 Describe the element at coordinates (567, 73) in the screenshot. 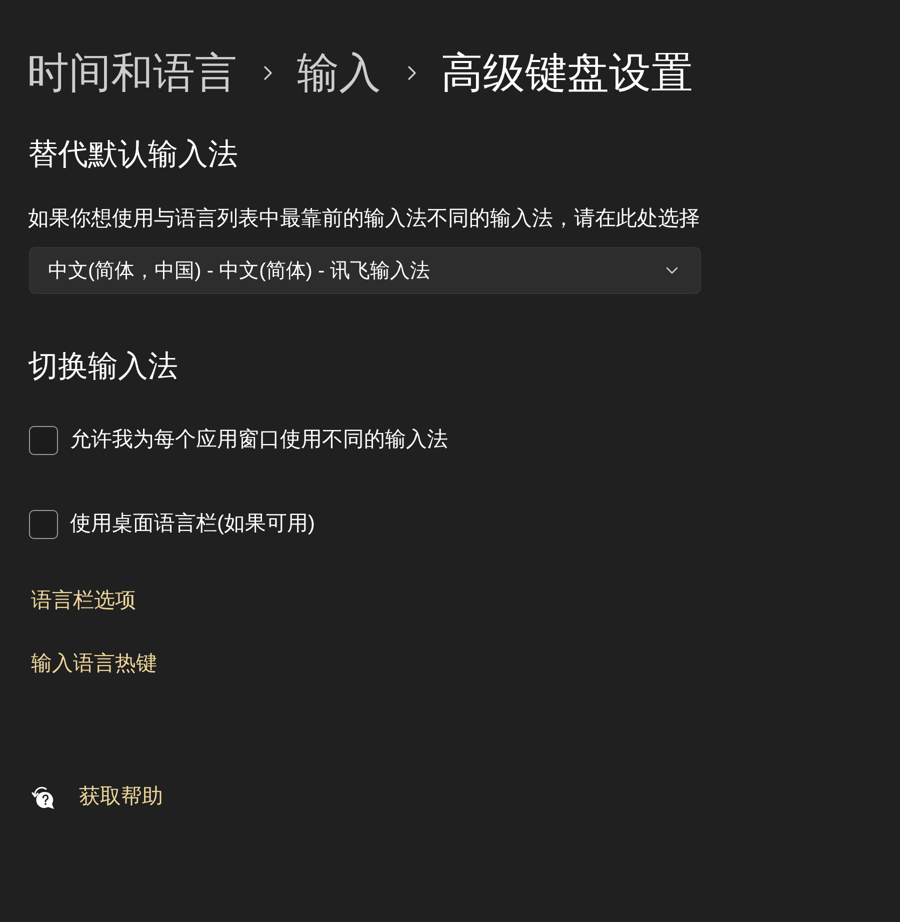

I see `page-title: 高级键盘设置` at that location.